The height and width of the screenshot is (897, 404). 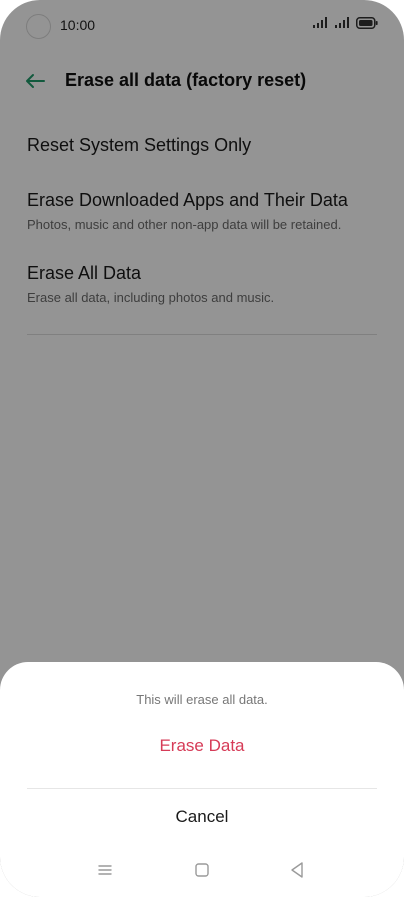 What do you see at coordinates (297, 870) in the screenshot?
I see `back-icon` at bounding box center [297, 870].